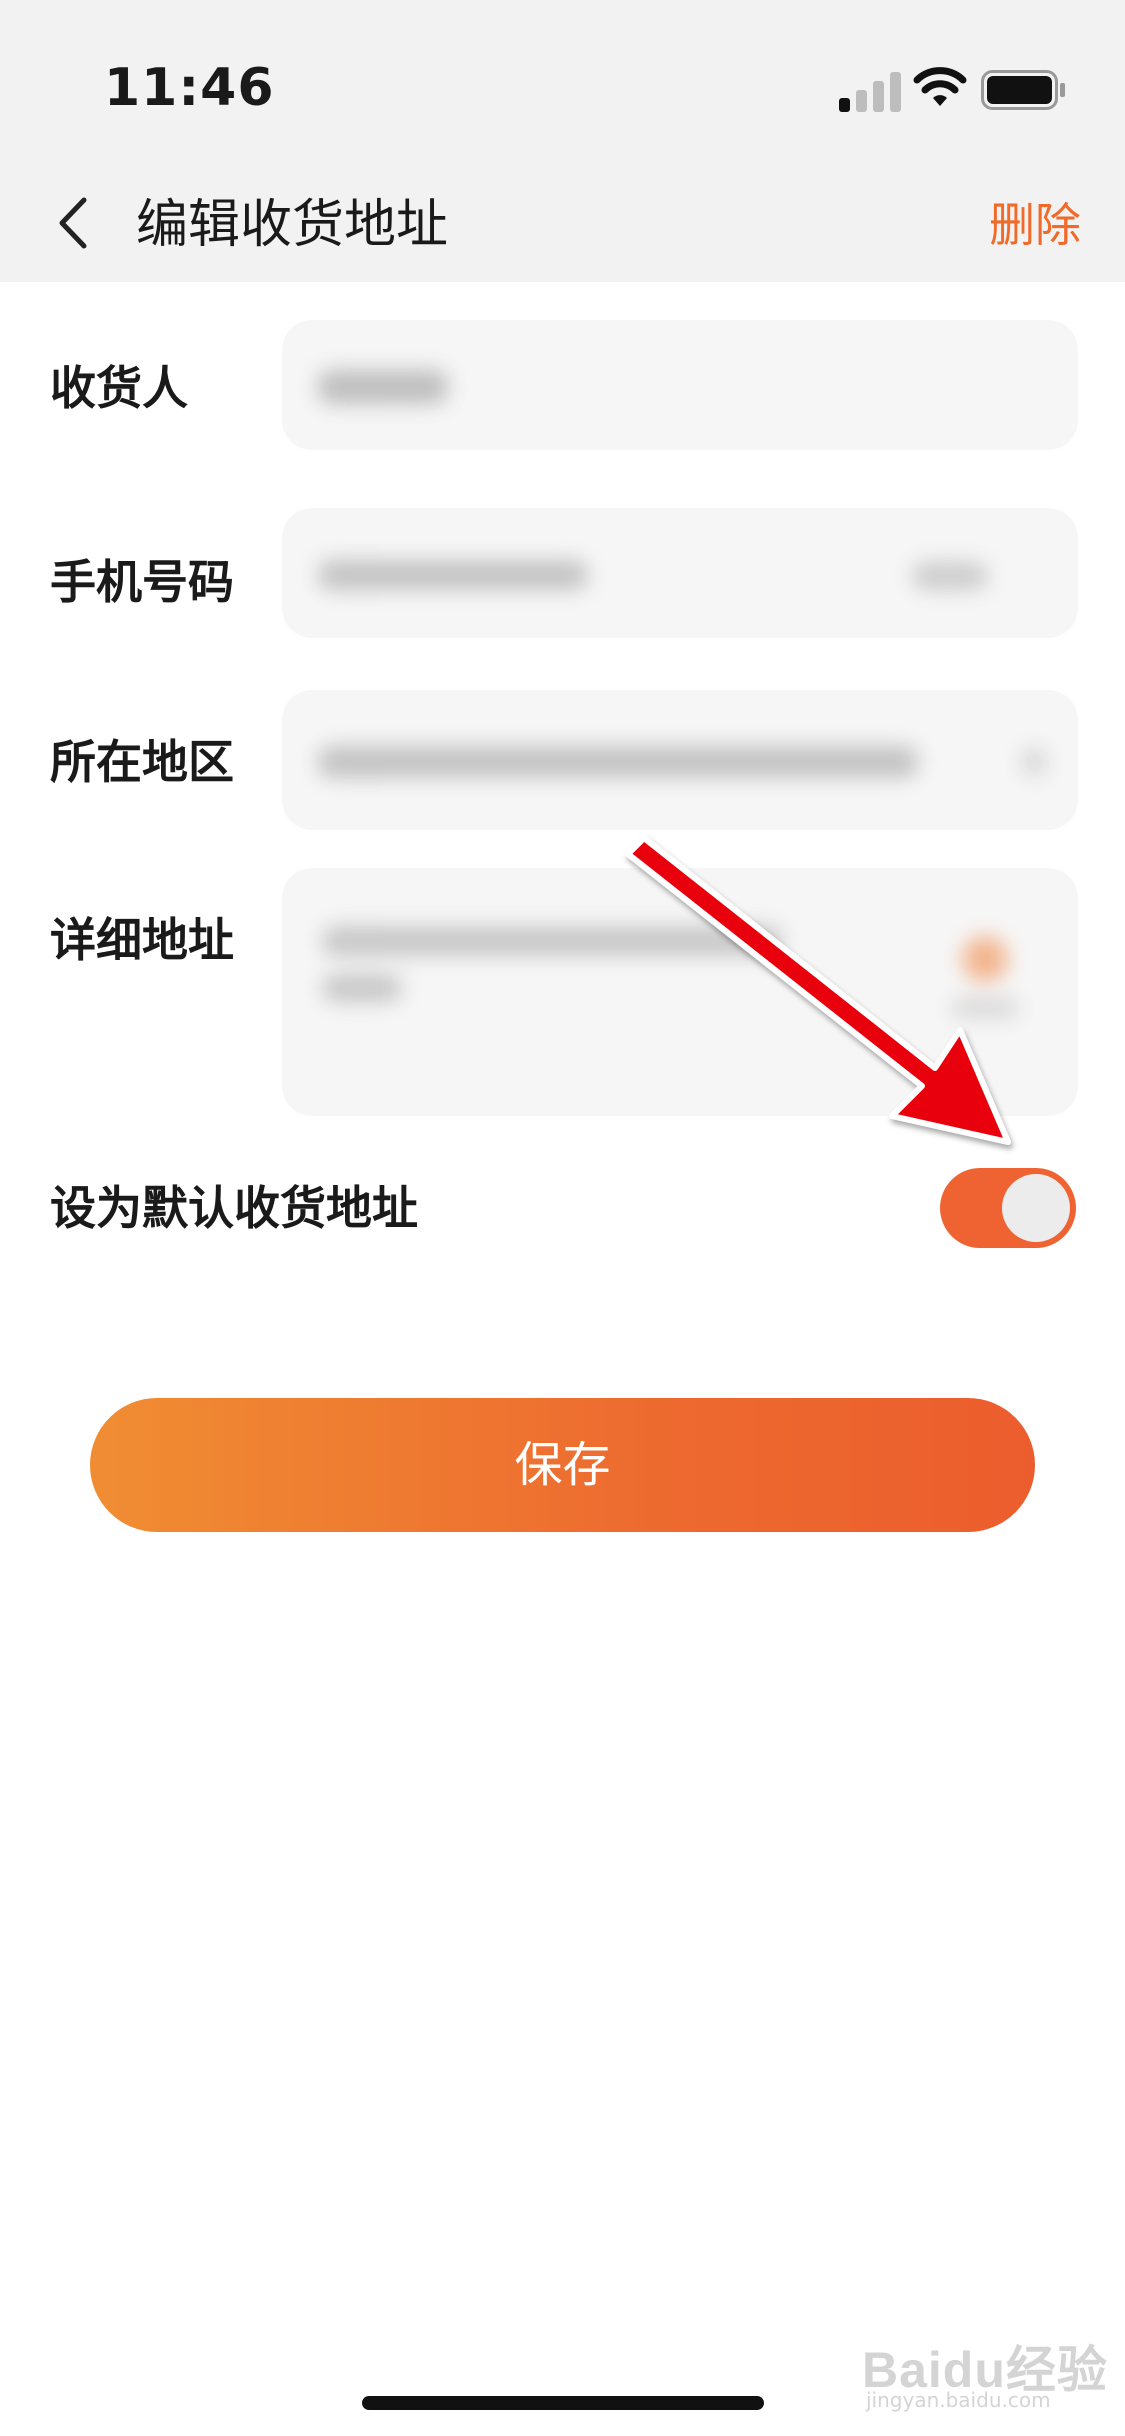 This screenshot has width=1125, height=2436. Describe the element at coordinates (362, 988) in the screenshot. I see `detail-line2-blurred` at that location.